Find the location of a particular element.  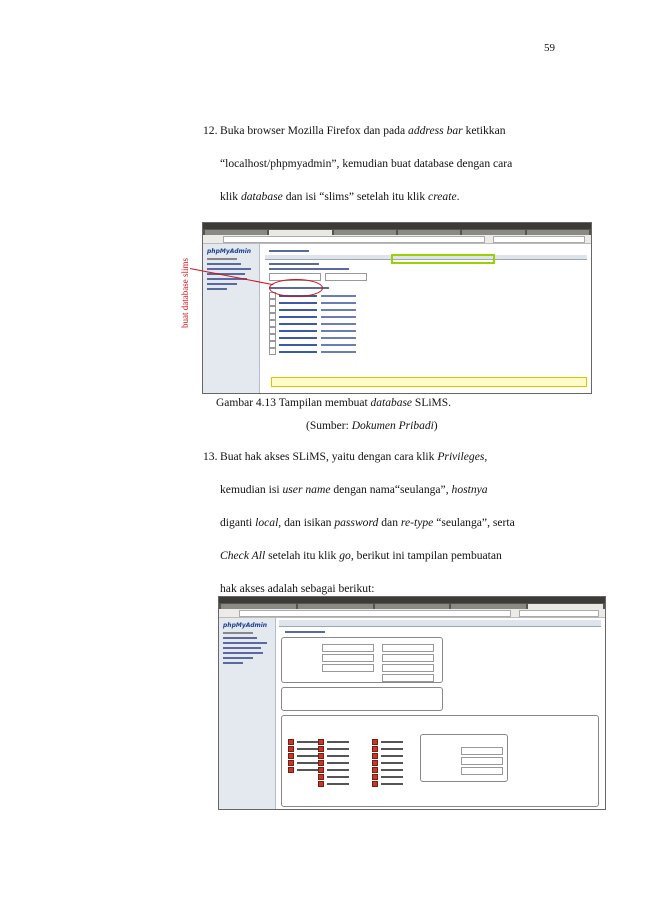

figure-side-label: buat database slims is located at coordinates (185, 293).